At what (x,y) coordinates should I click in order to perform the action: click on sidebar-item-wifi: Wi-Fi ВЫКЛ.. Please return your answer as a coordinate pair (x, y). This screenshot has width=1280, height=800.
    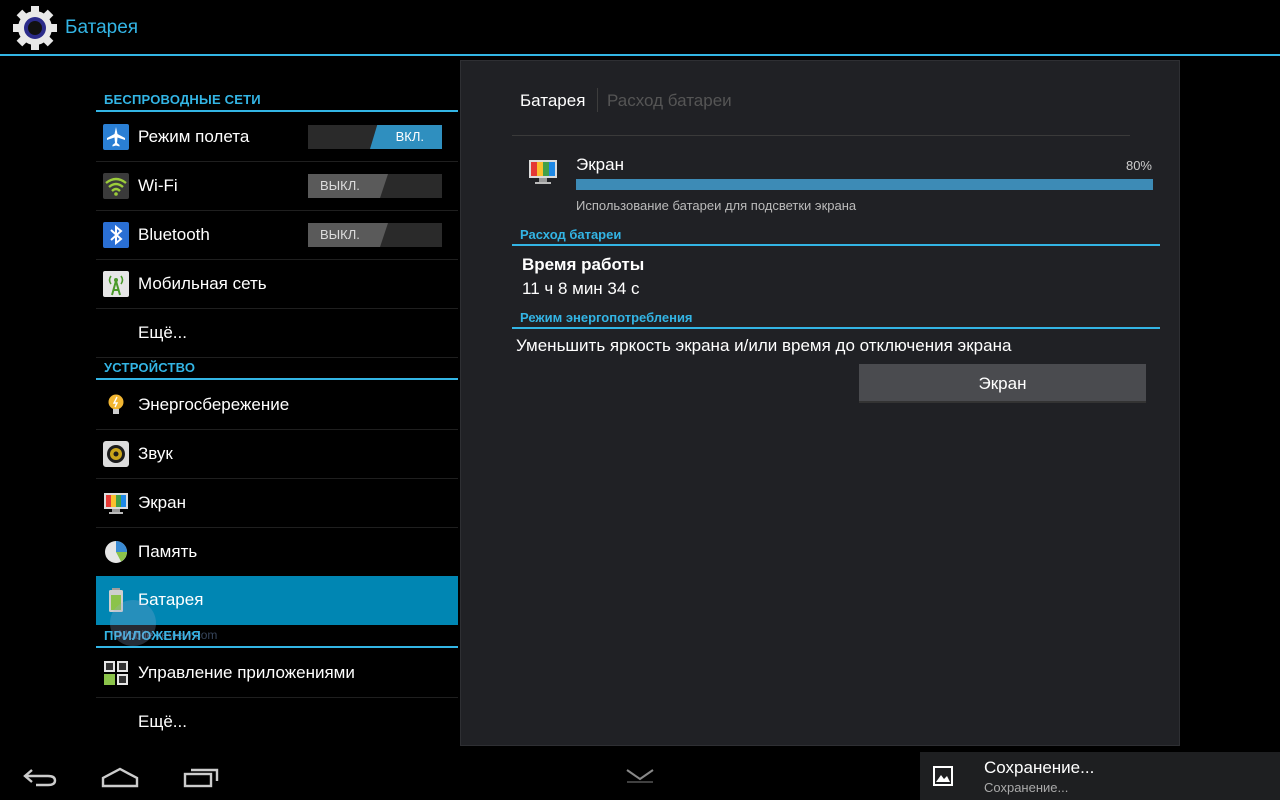
    Looking at the image, I should click on (277, 186).